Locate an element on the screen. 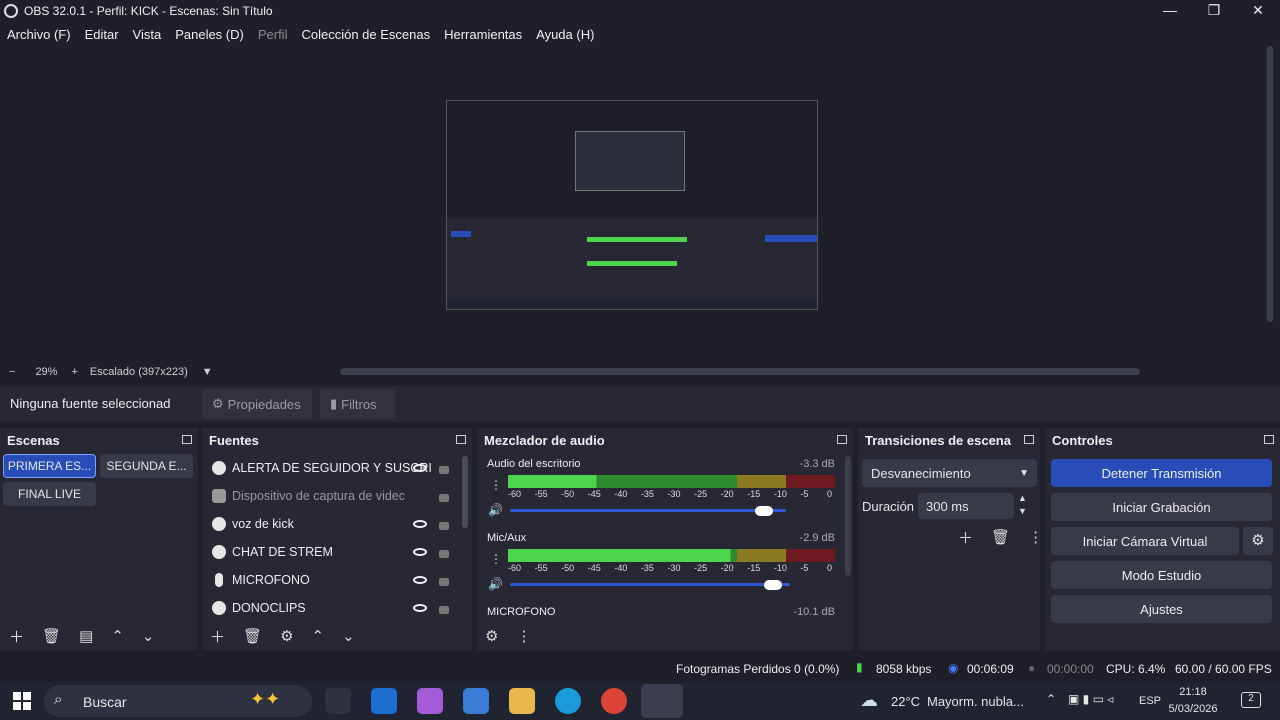  menu-coleccion: Colección de Escenas is located at coordinates (365, 34).